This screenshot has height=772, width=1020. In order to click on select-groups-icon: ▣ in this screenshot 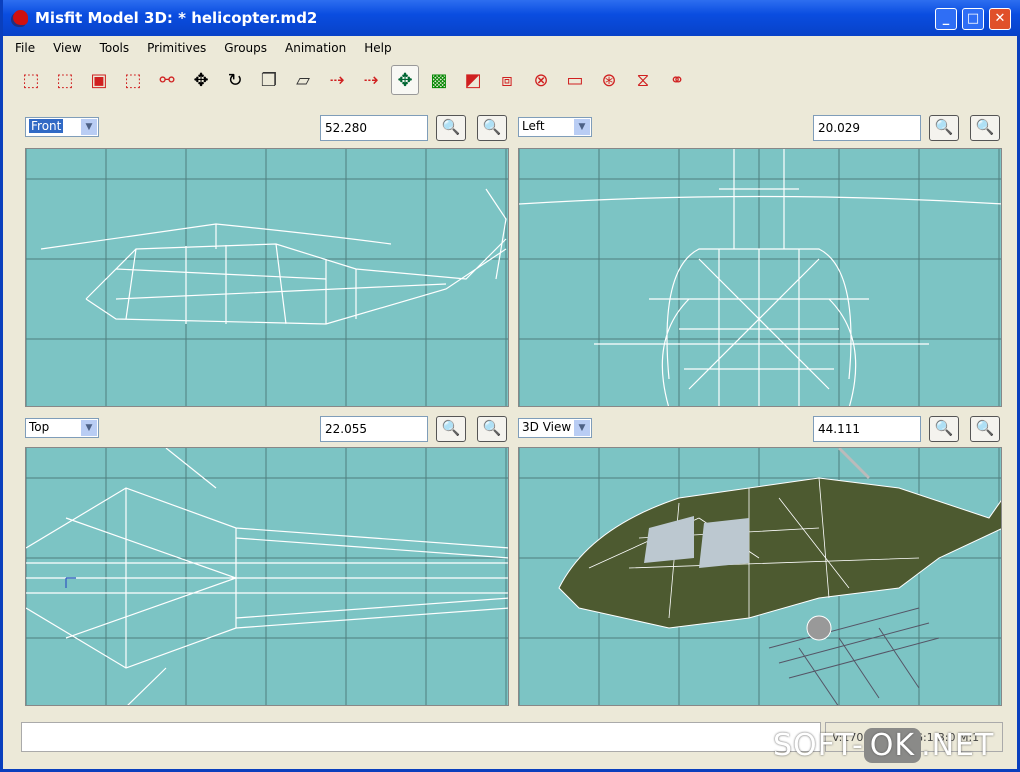, I will do `click(99, 80)`.